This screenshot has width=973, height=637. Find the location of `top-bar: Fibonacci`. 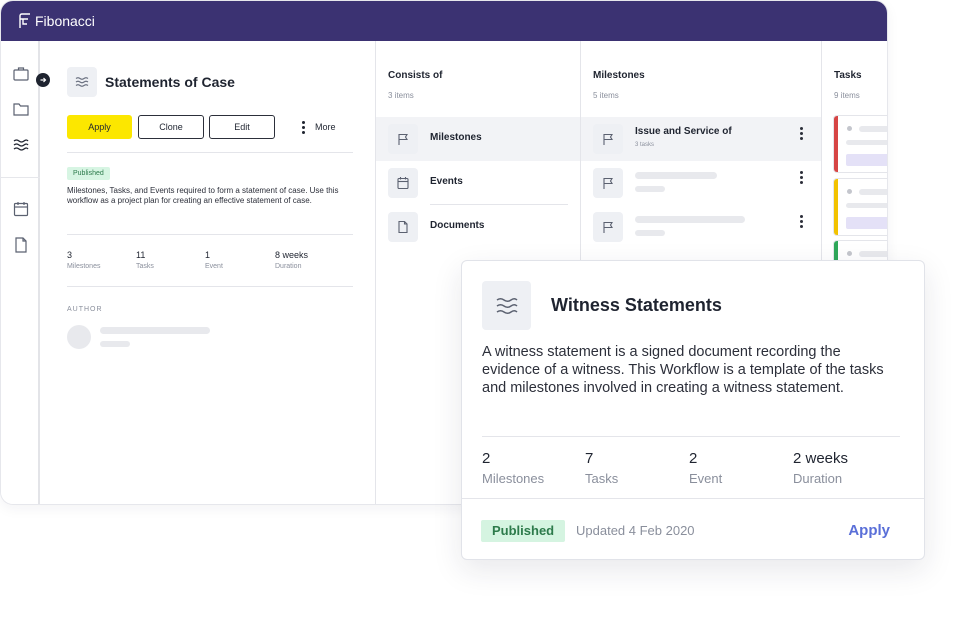

top-bar: Fibonacci is located at coordinates (444, 21).